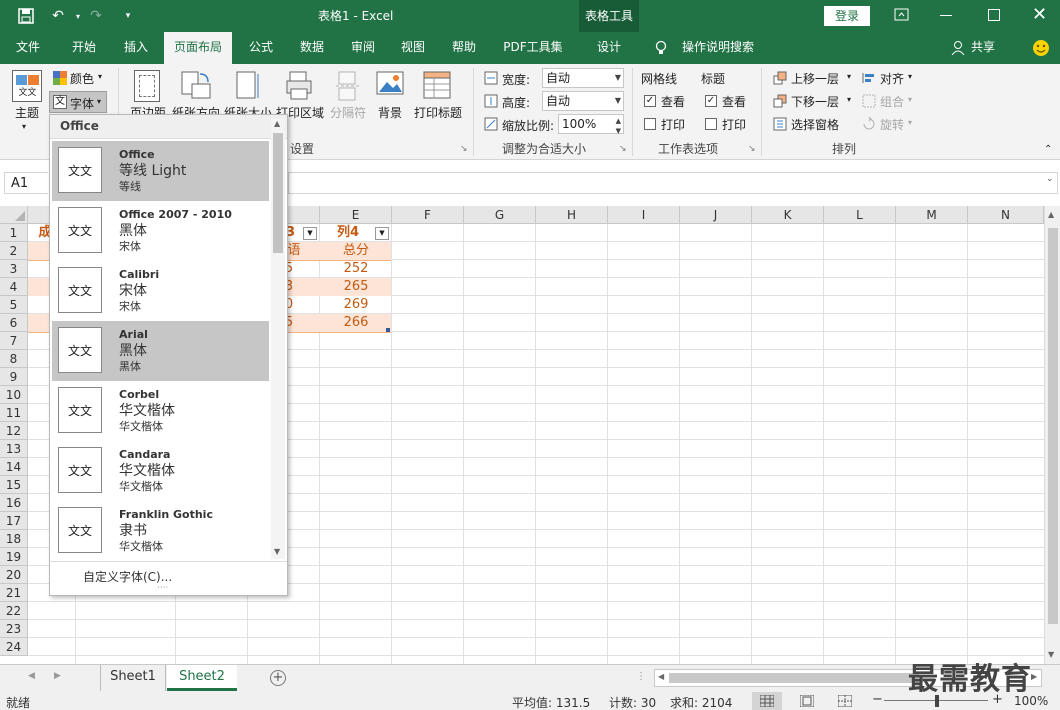 The image size is (1060, 710). Describe the element at coordinates (160, 351) in the screenshot. I see `font-theme-item-arial: 文文 Arial 黑体 黑体` at that location.